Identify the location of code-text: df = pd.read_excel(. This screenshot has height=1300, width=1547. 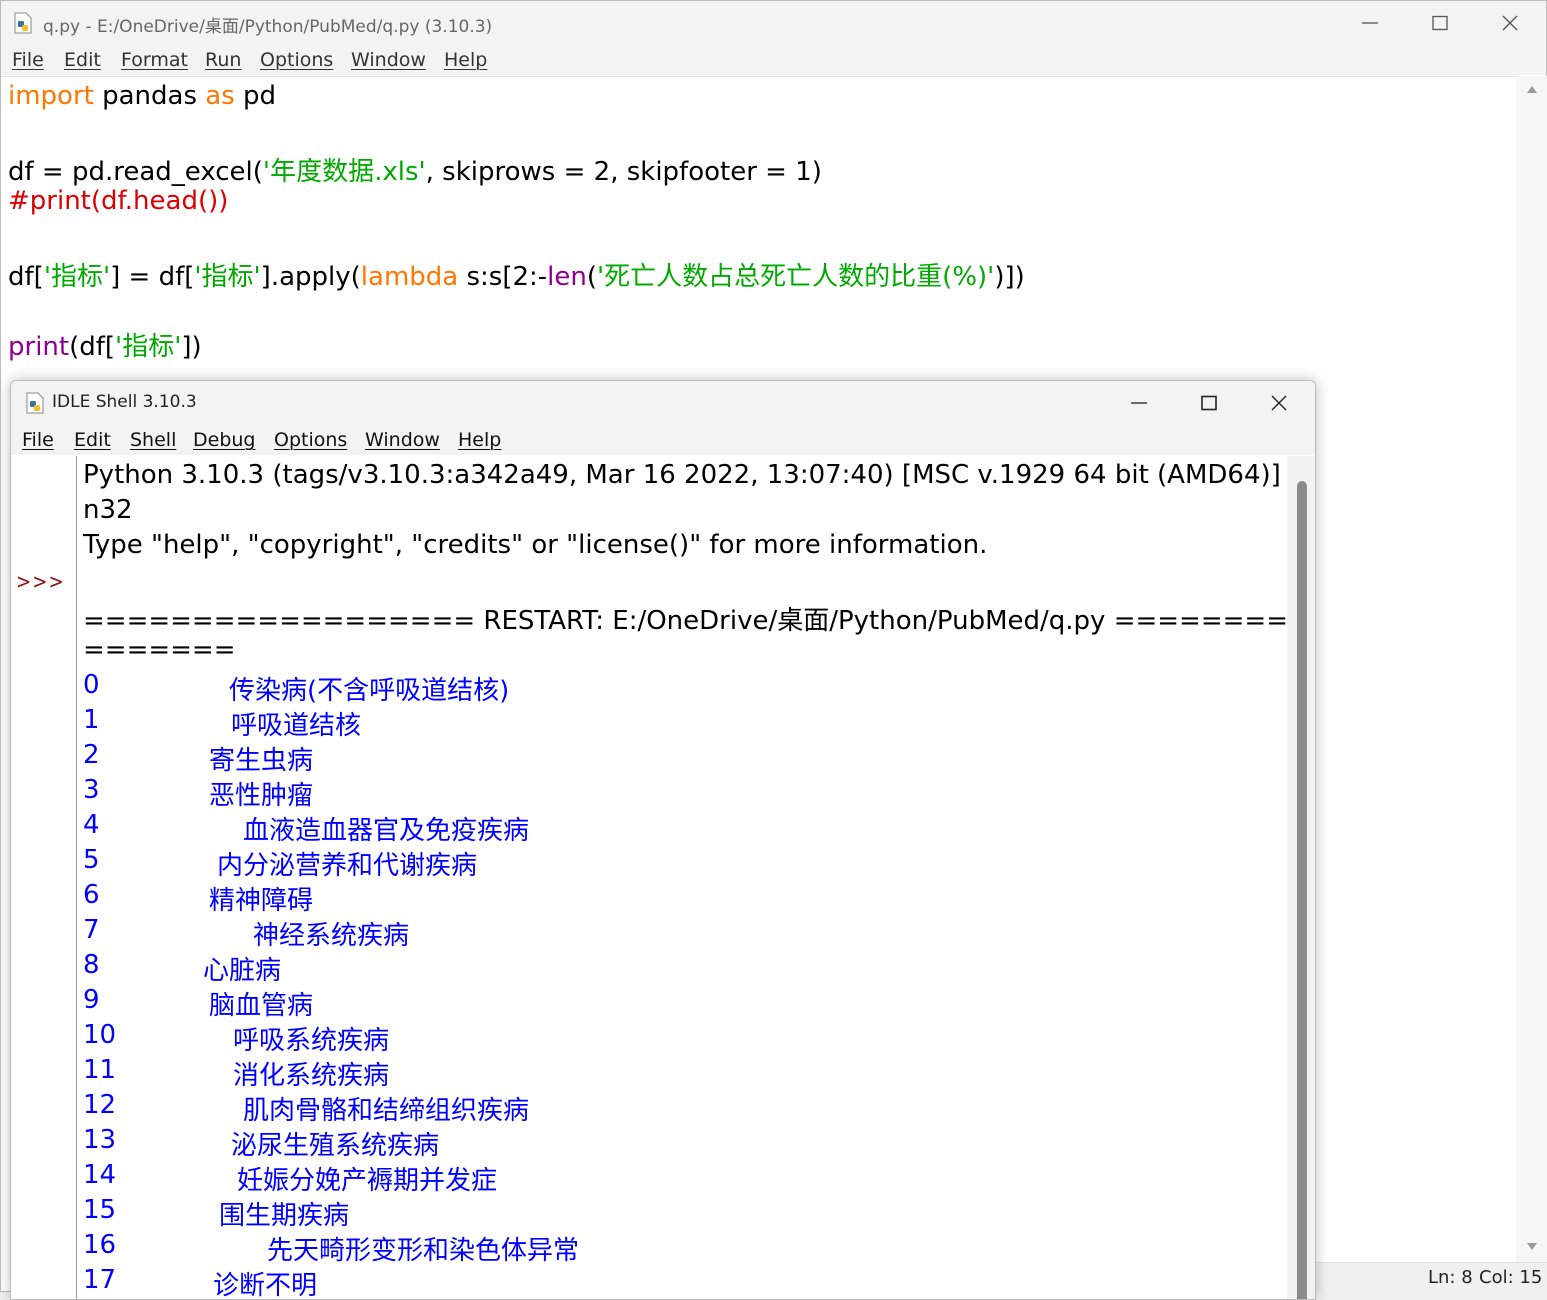
(135, 172).